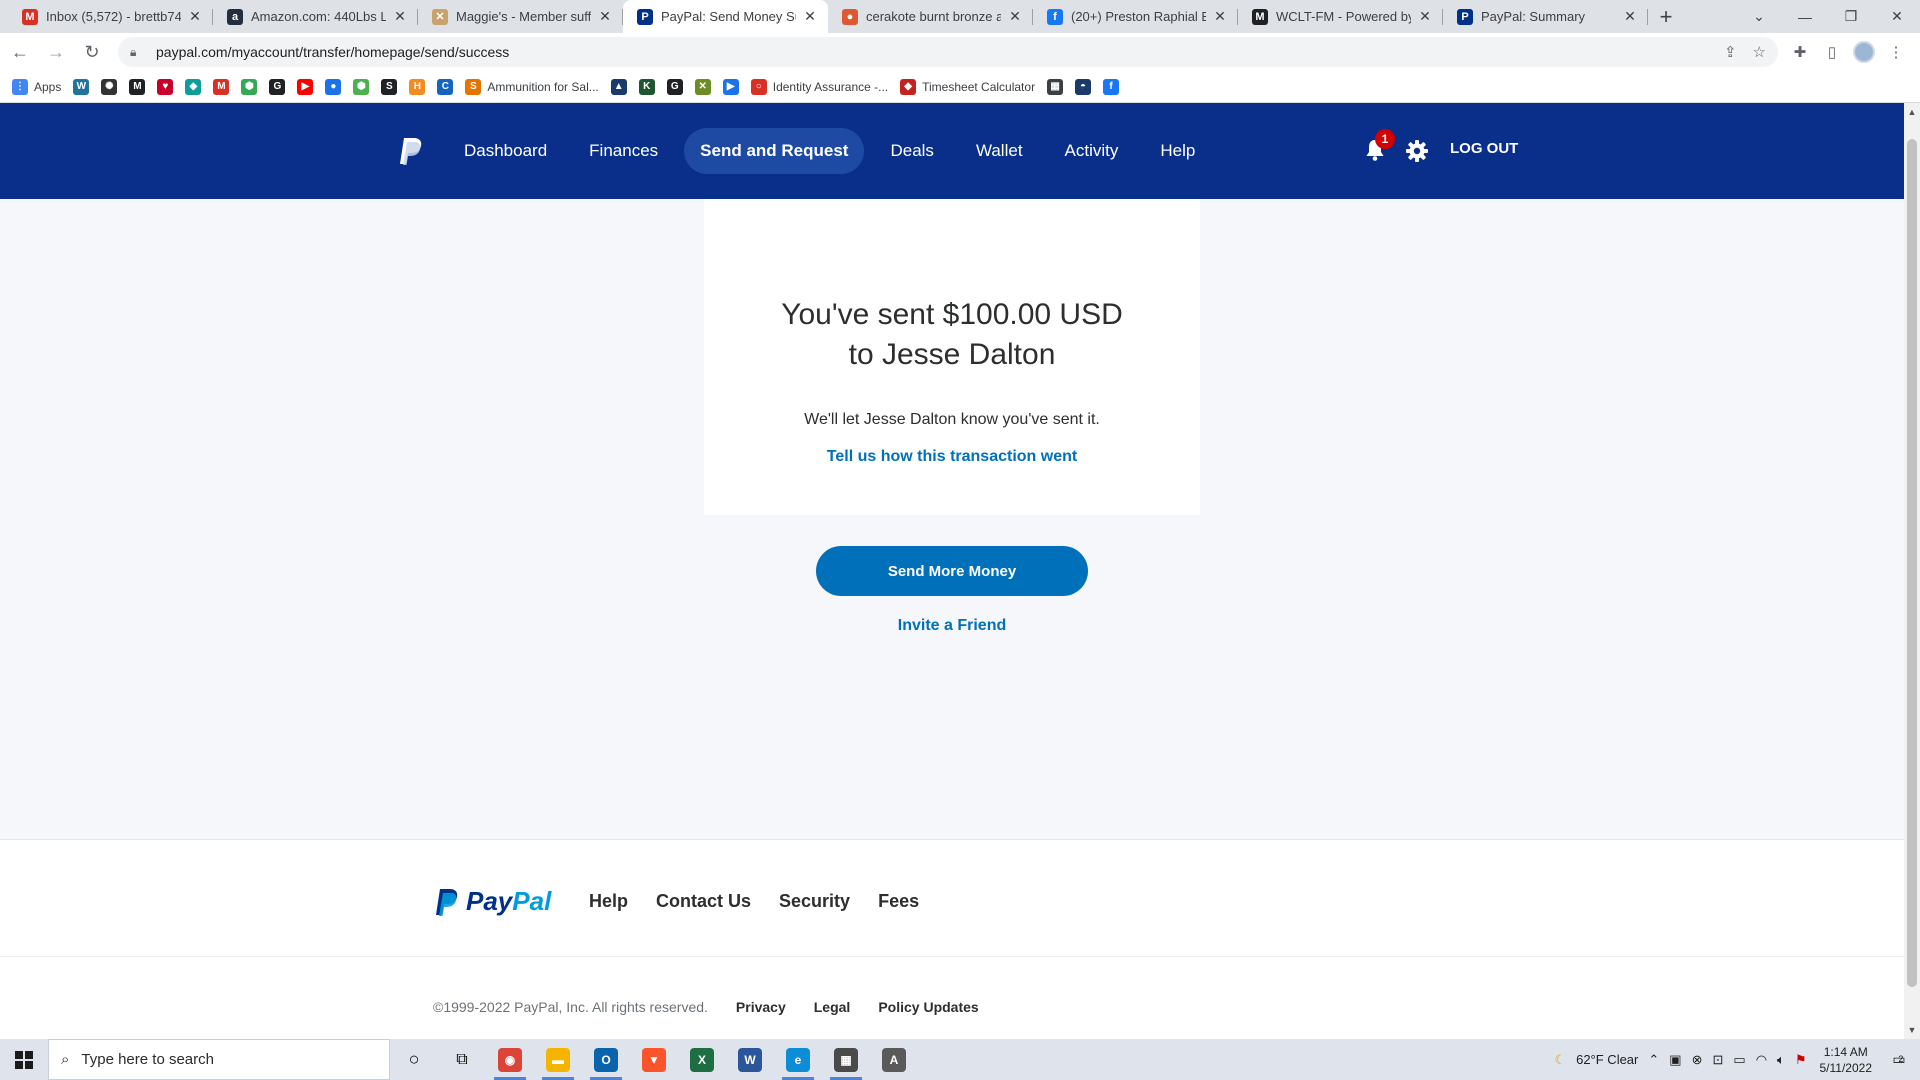  I want to click on tray-app-icon: ▣, so click(1675, 1060).